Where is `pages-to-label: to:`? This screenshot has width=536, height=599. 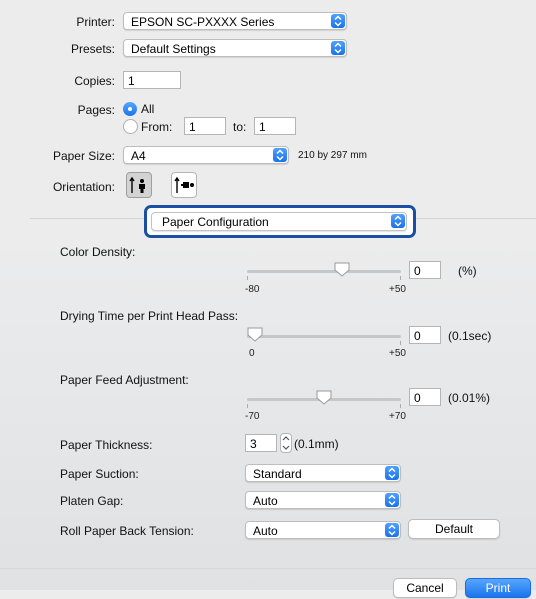
pages-to-label: to: is located at coordinates (240, 127).